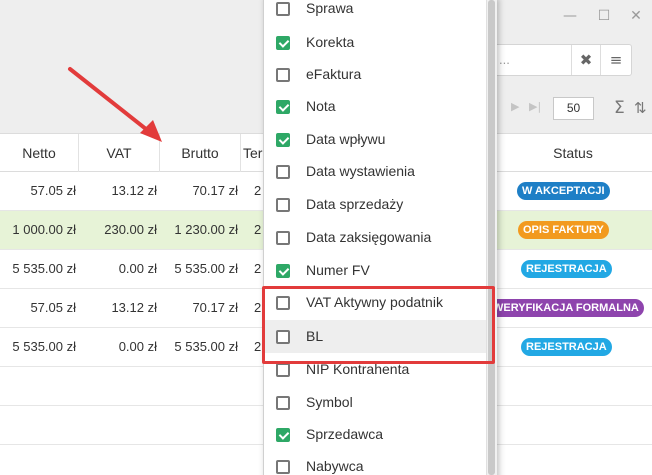 The height and width of the screenshot is (475, 652). What do you see at coordinates (335, 466) in the screenshot?
I see `column-option-label: Nabywca` at bounding box center [335, 466].